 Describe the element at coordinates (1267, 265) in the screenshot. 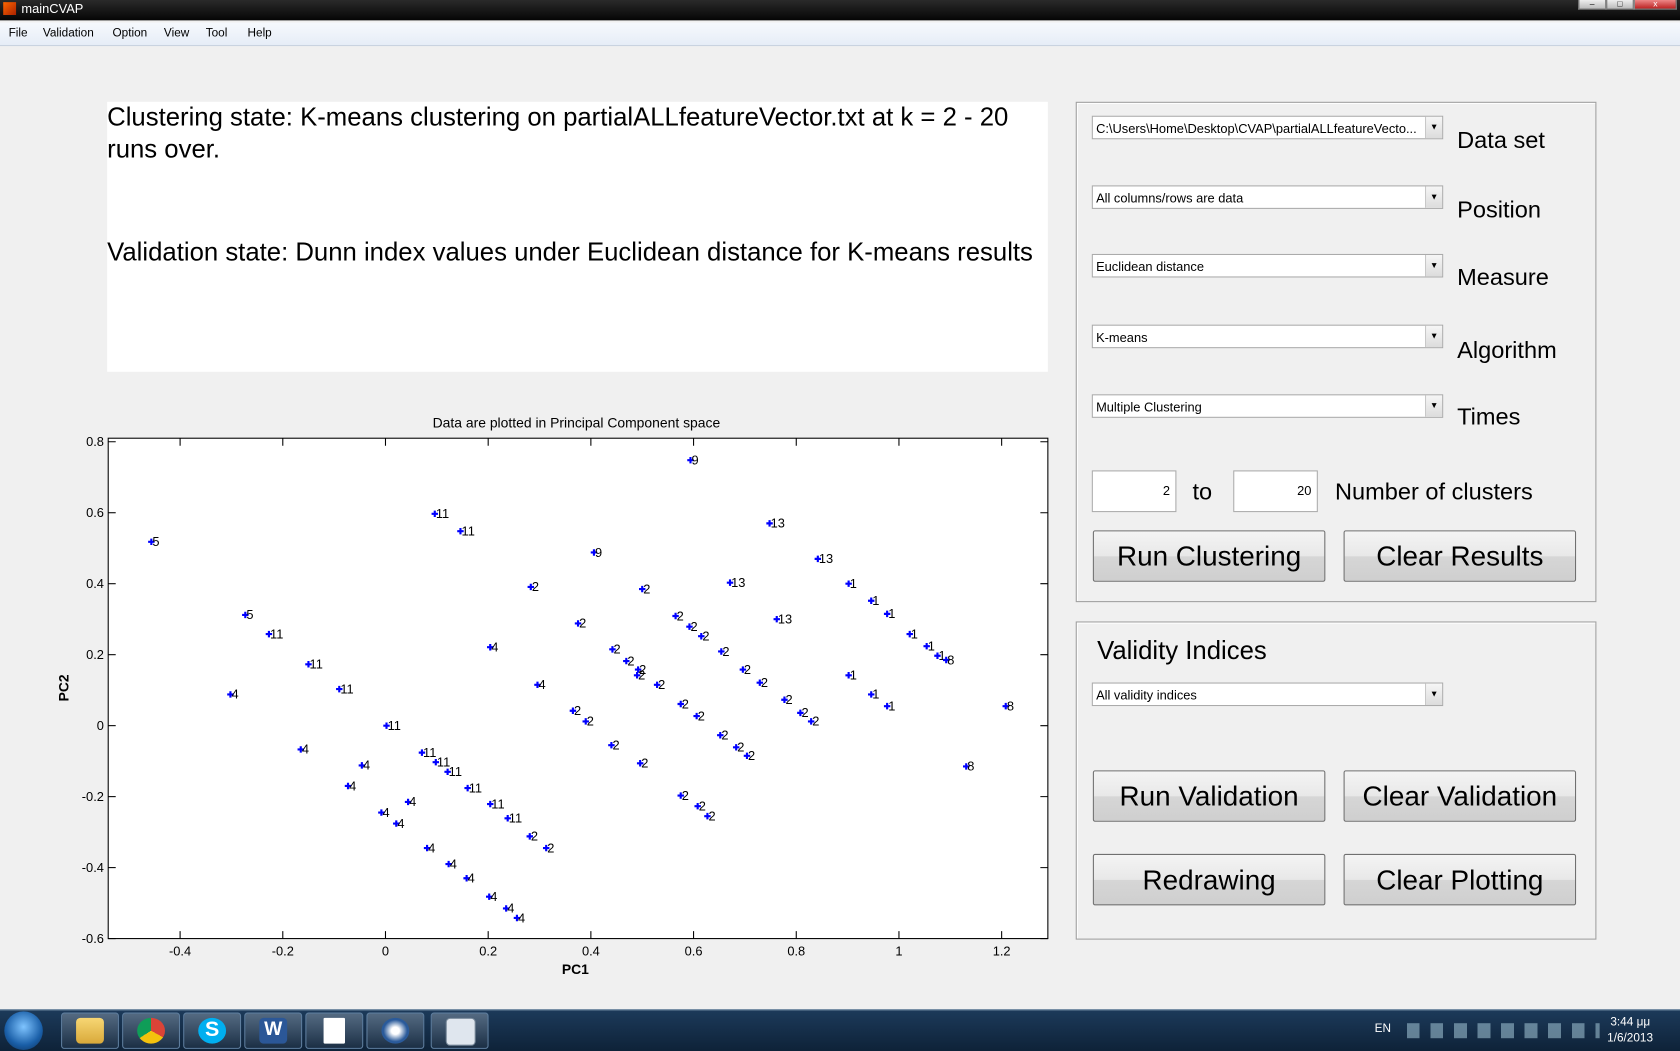

I see `measure-dropdown: Euclidean distance ▼` at that location.